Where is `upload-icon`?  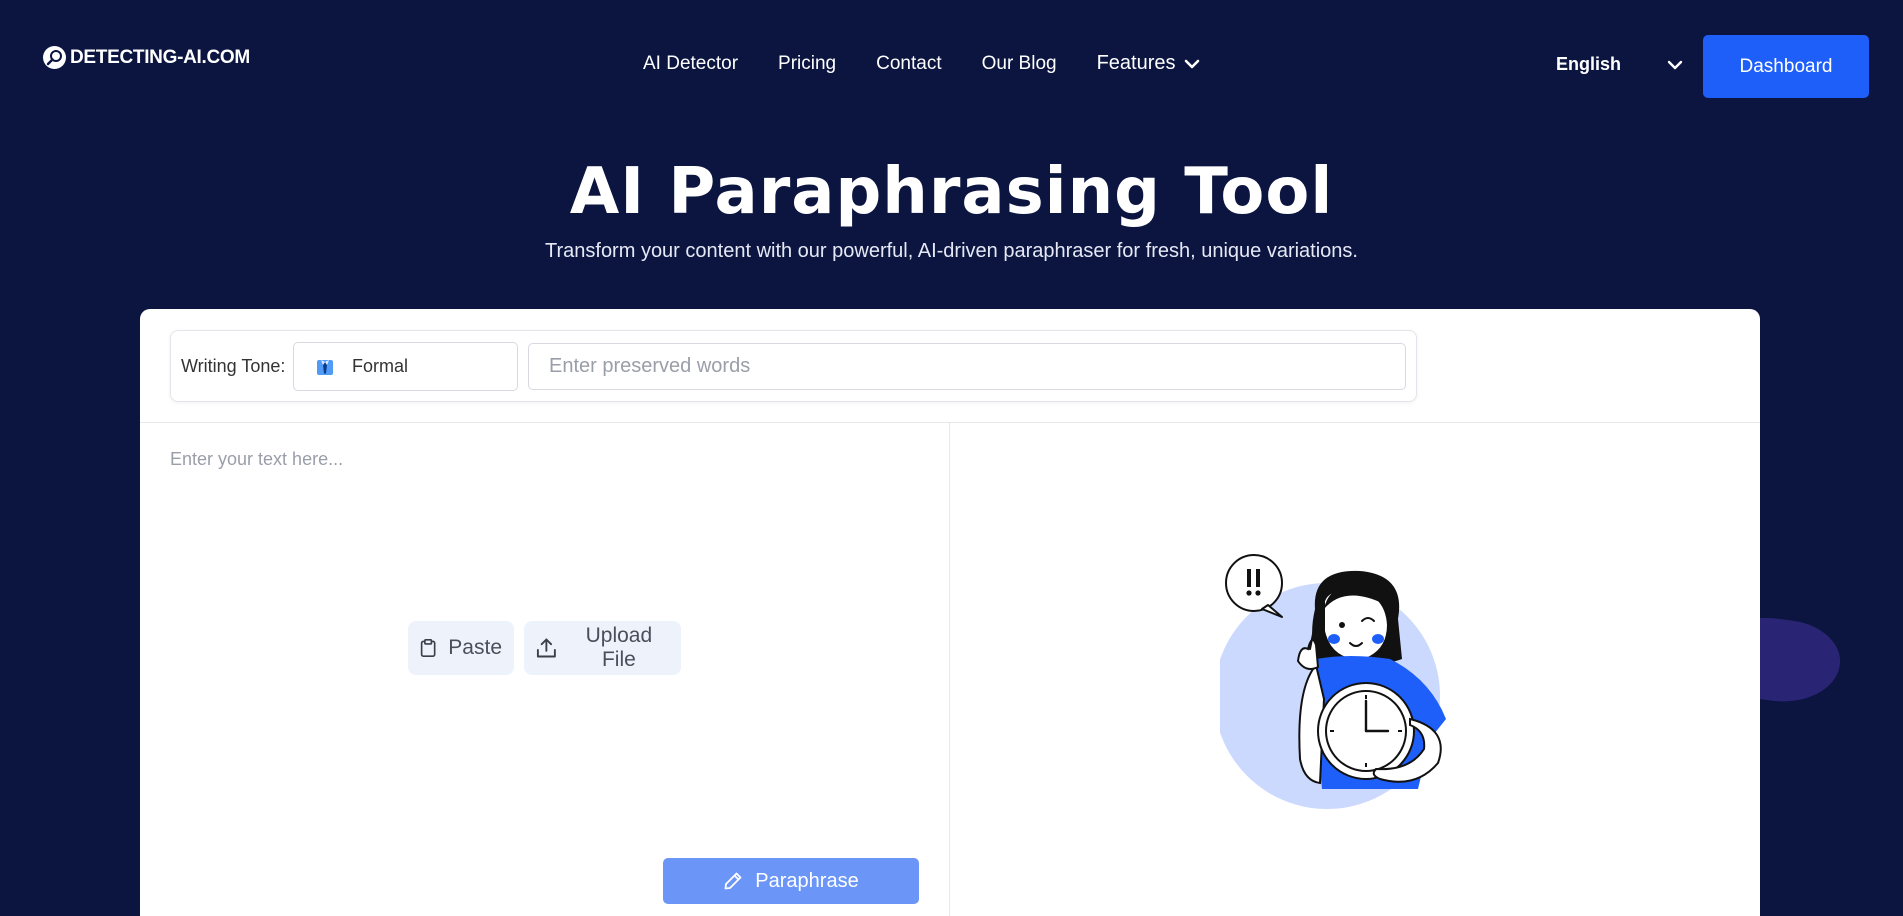 upload-icon is located at coordinates (546, 648).